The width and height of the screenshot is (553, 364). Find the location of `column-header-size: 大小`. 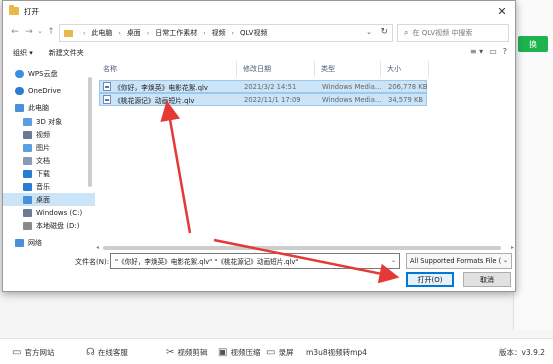

column-header-size: 大小 is located at coordinates (405, 69).